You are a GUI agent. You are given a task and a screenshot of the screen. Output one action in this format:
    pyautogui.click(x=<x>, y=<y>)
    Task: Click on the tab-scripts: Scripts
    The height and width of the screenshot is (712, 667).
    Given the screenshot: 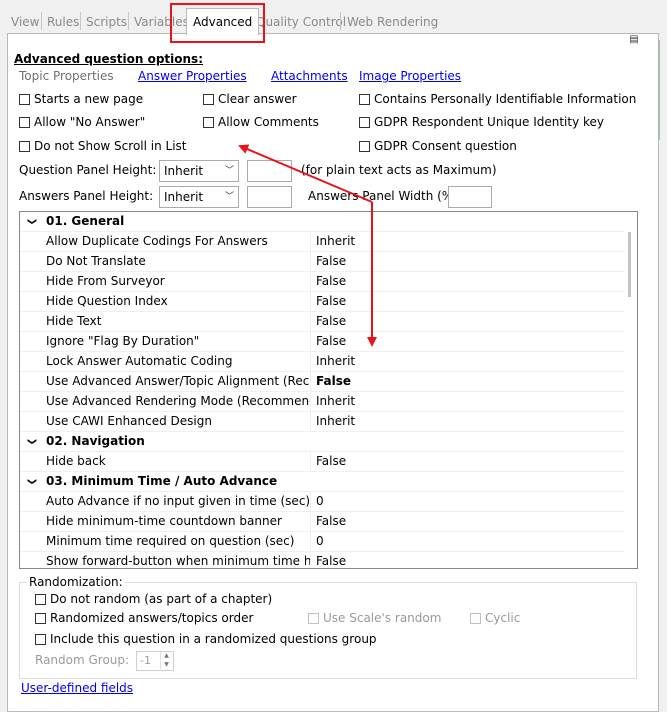 What is the action you would take?
    pyautogui.click(x=106, y=22)
    